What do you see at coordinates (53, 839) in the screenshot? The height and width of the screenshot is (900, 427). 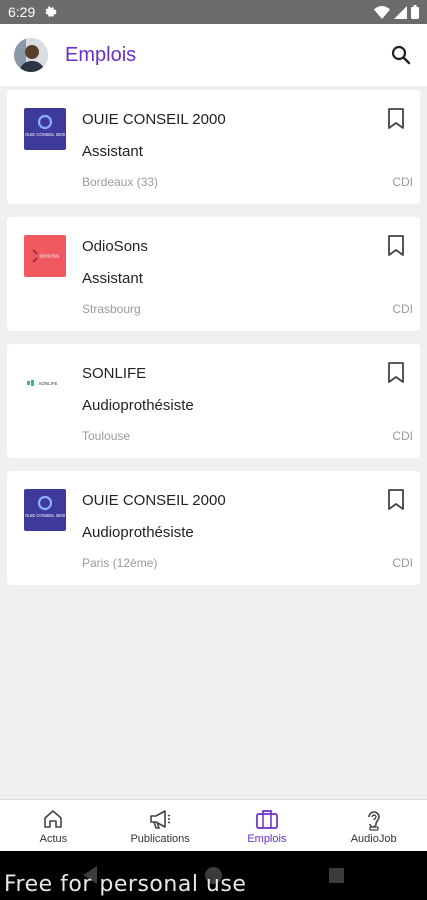 I see `nav-label: Actus` at bounding box center [53, 839].